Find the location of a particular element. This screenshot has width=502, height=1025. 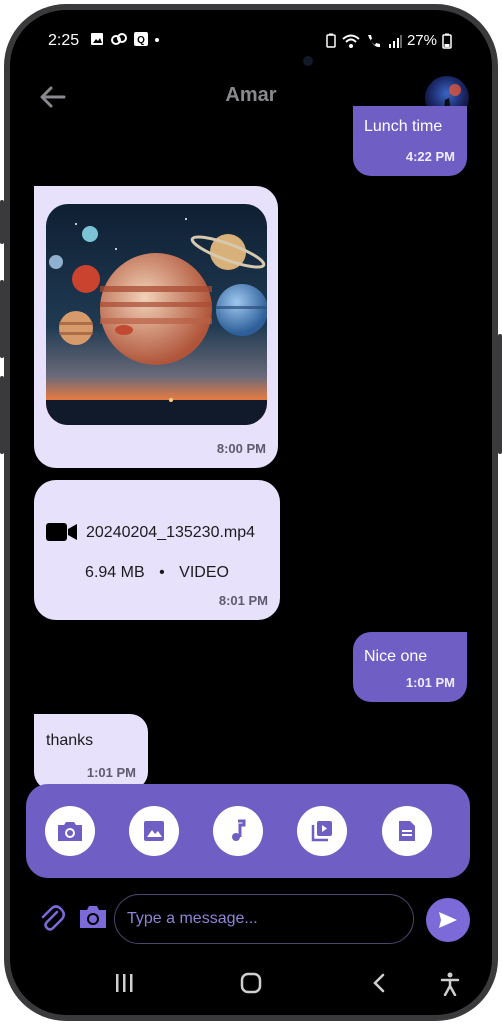

notification-icons: Q is located at coordinates (125, 39).